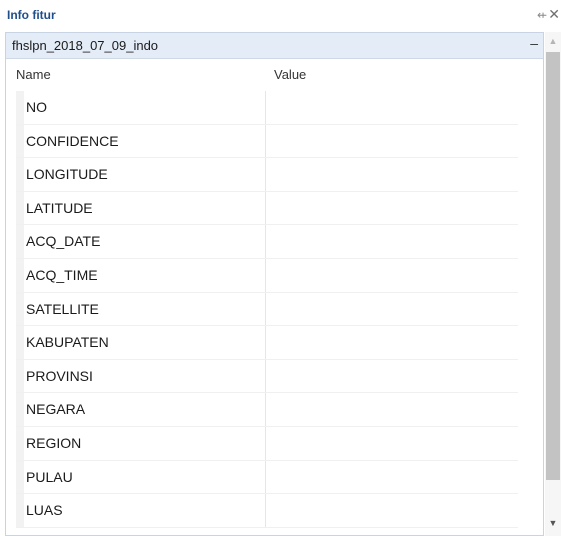 Image resolution: width=561 pixels, height=536 pixels. I want to click on column-headers: Name Value, so click(274, 74).